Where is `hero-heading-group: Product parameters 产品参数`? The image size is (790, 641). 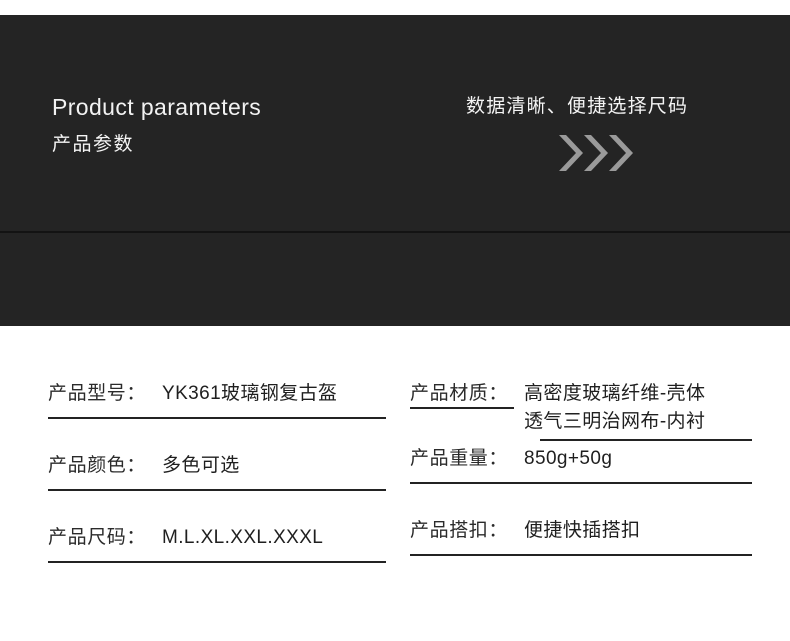 hero-heading-group: Product parameters 产品参数 is located at coordinates (252, 125).